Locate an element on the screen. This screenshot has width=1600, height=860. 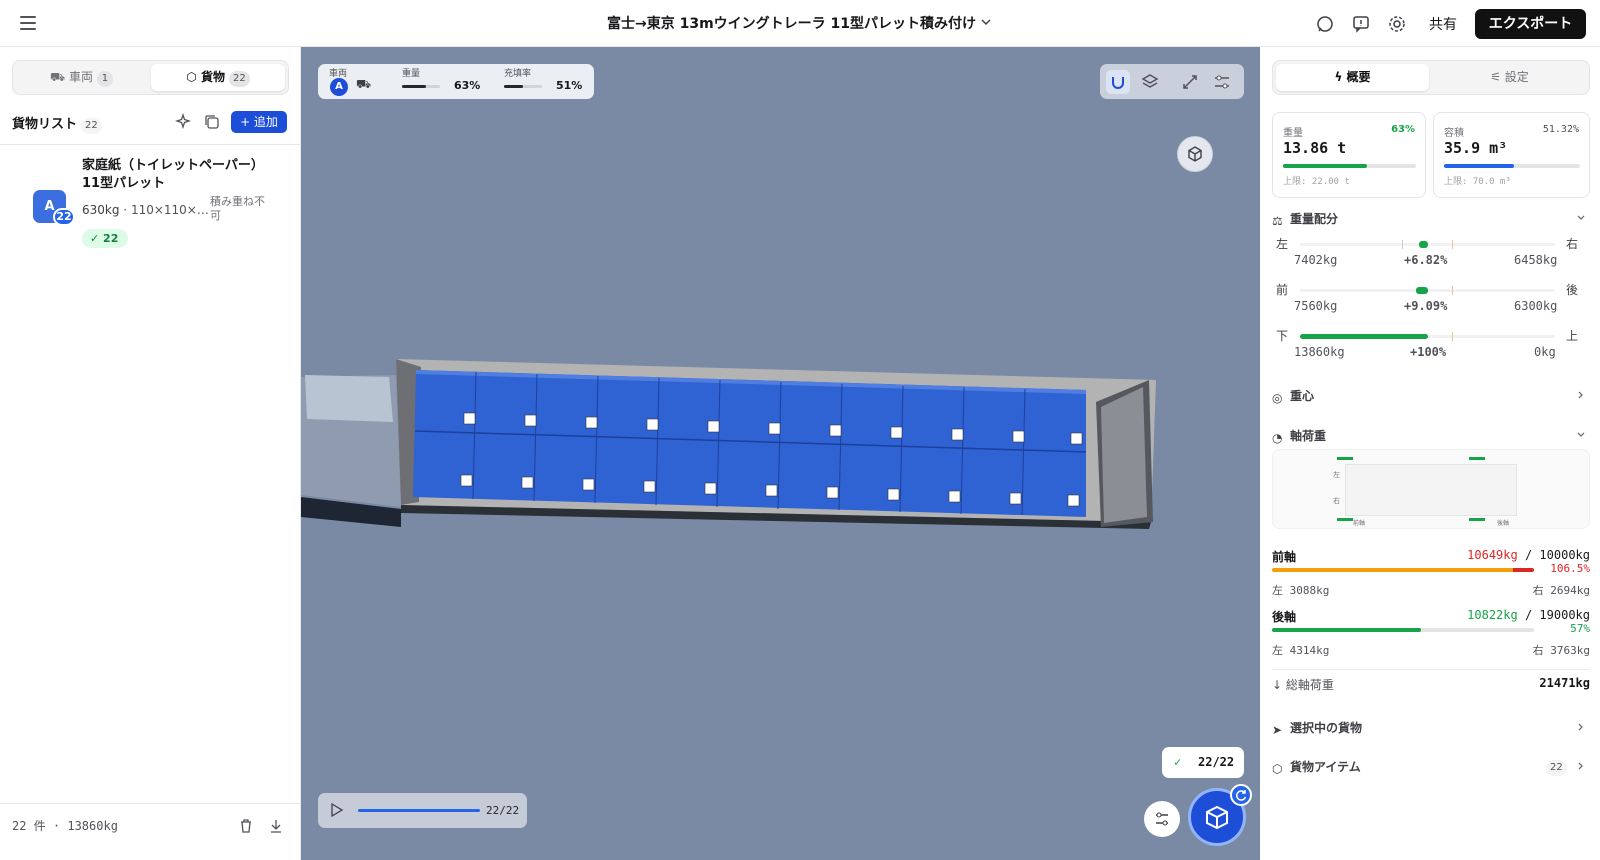
tab-vehicles: ⛟ 車両 1 is located at coordinates (81, 77).